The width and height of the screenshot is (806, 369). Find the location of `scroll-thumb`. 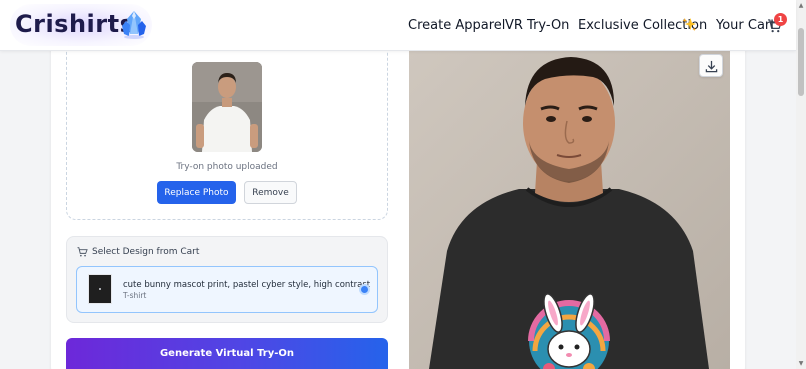

scroll-thumb is located at coordinates (801, 62).